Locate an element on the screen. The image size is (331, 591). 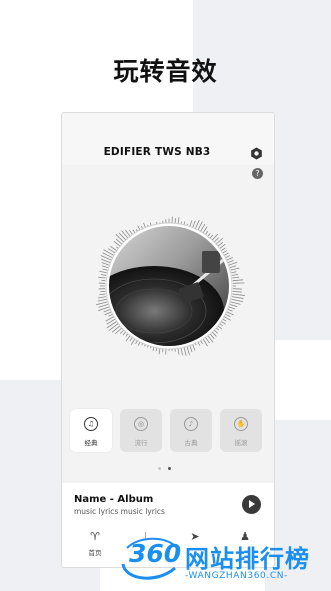
page-dot-active is located at coordinates (169, 468).